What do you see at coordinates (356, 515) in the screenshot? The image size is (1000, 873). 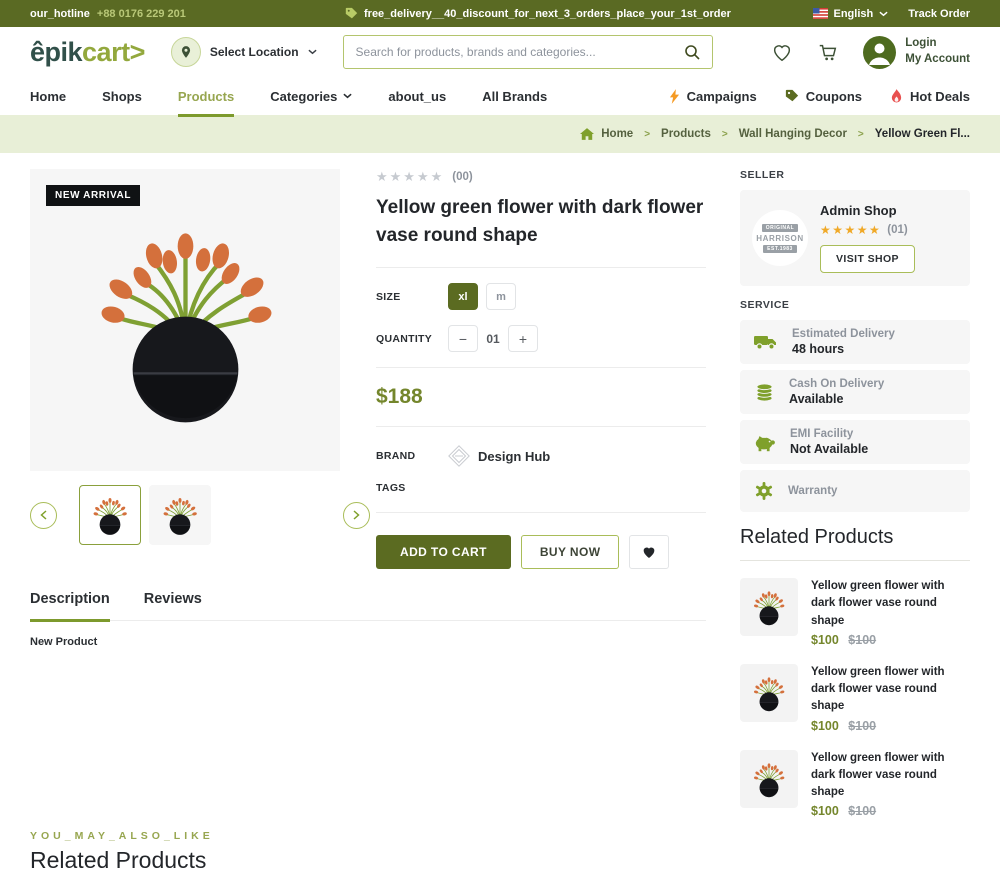 I see `carousel-next-button` at bounding box center [356, 515].